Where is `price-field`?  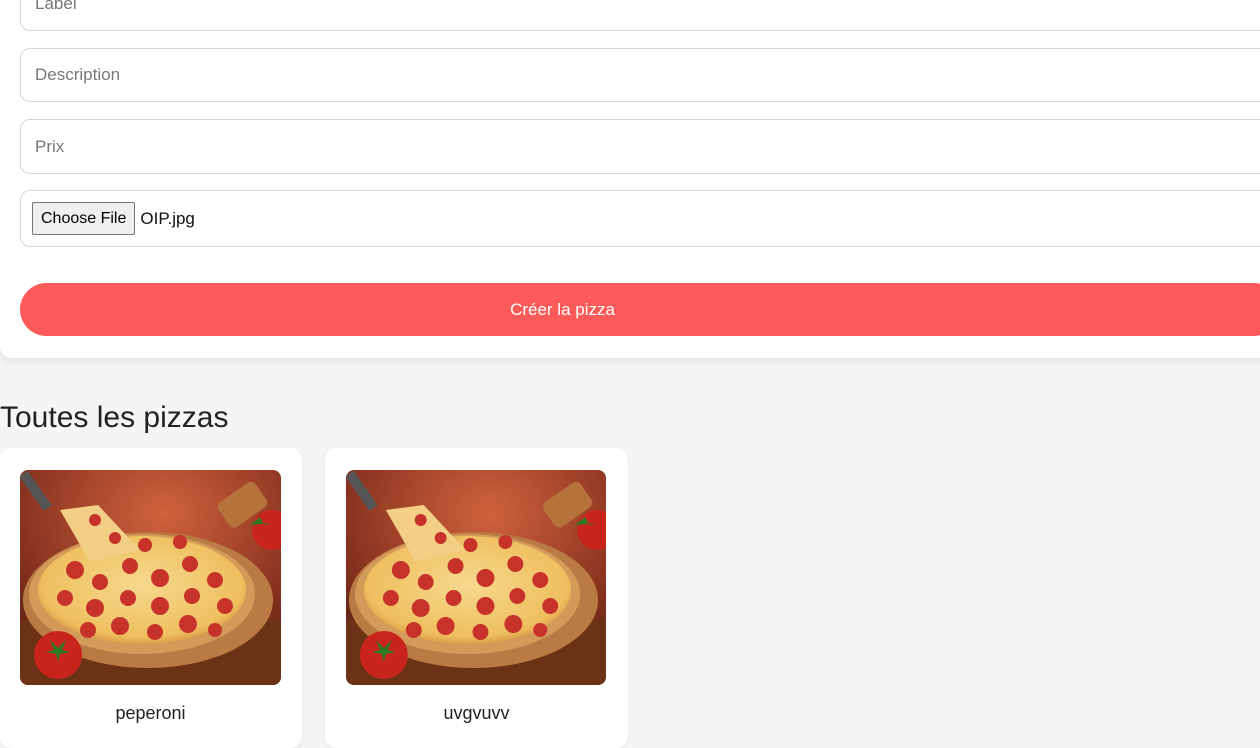 price-field is located at coordinates (640, 146).